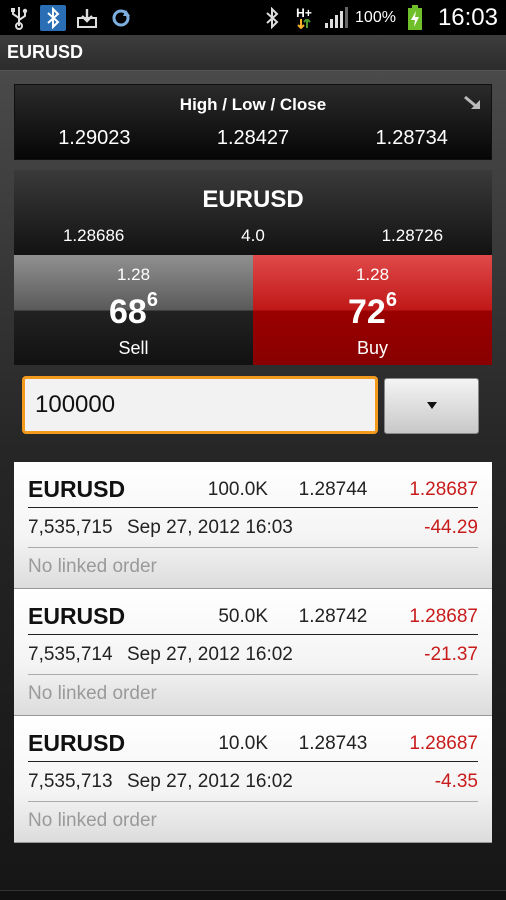 The height and width of the screenshot is (900, 506). I want to click on sell-price-prefix: 1.28, so click(133, 274).